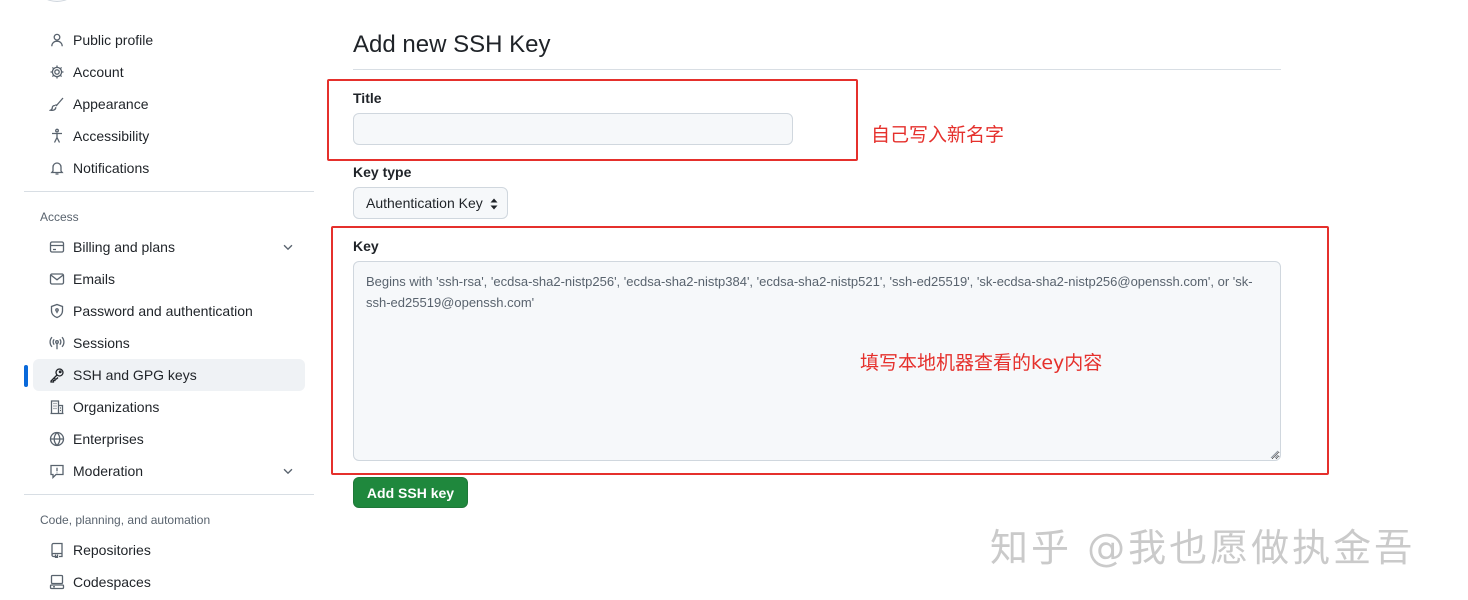 The image size is (1468, 600). What do you see at coordinates (817, 69) in the screenshot?
I see `title-divider` at bounding box center [817, 69].